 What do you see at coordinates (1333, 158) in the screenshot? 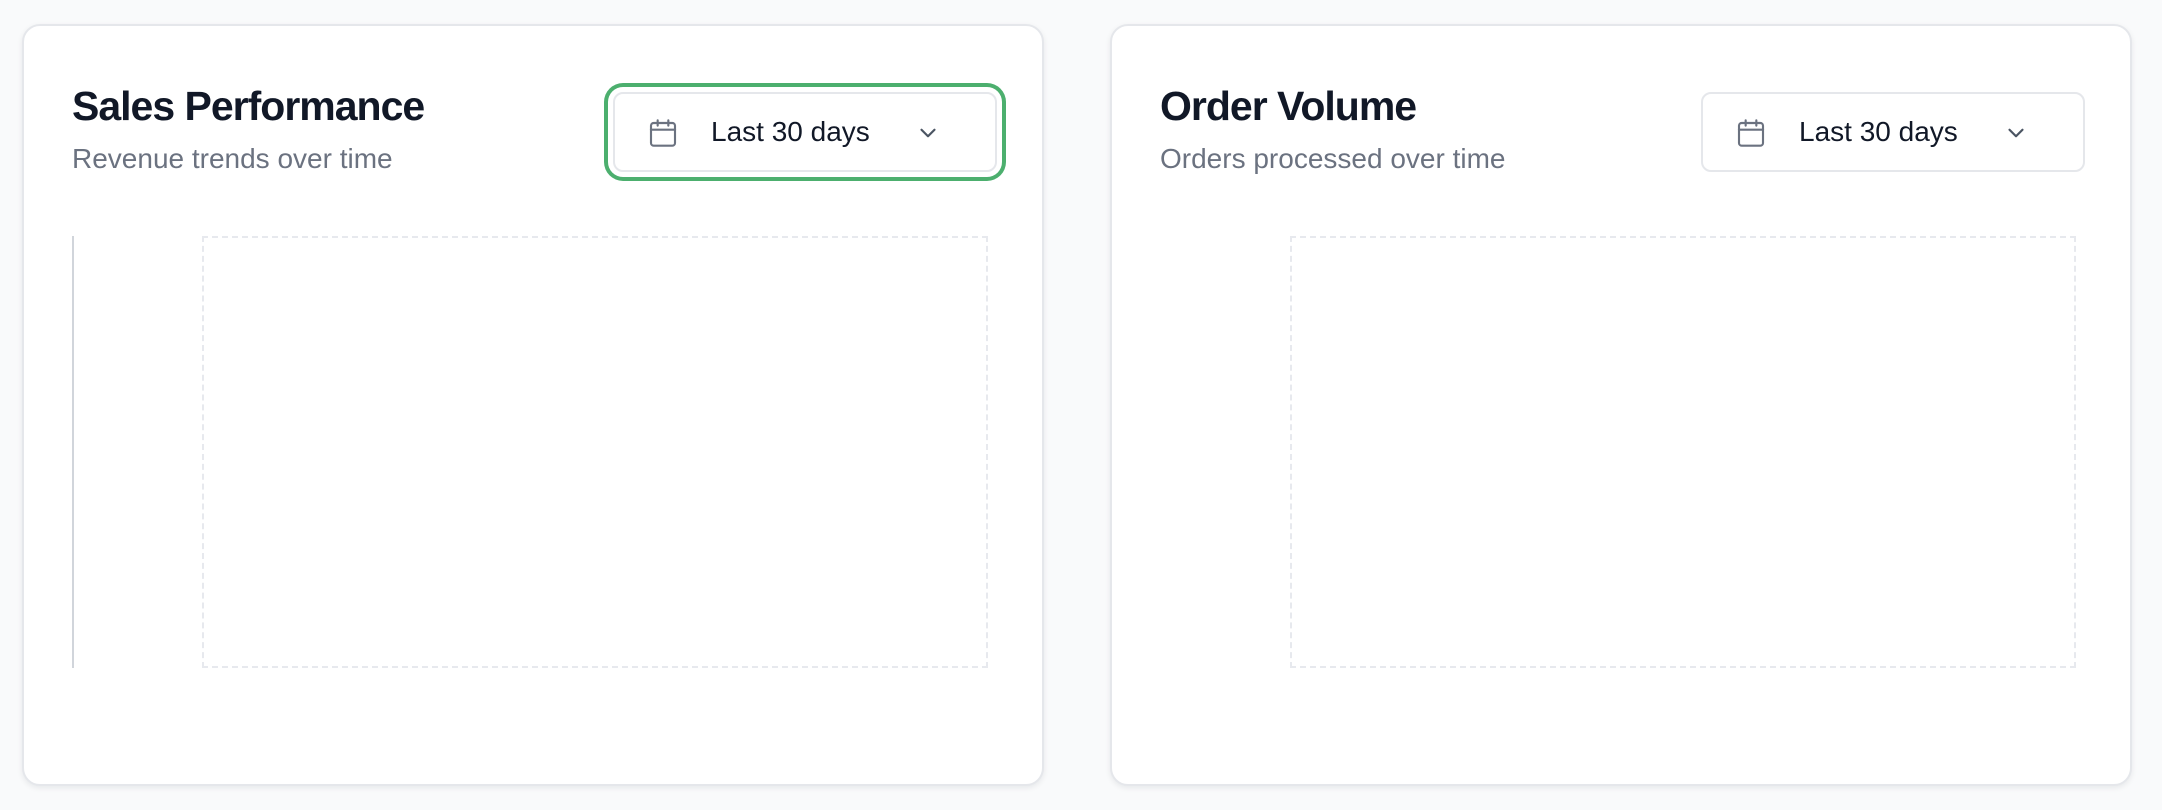
I see `card-subtitle: Orders processed over time` at bounding box center [1333, 158].